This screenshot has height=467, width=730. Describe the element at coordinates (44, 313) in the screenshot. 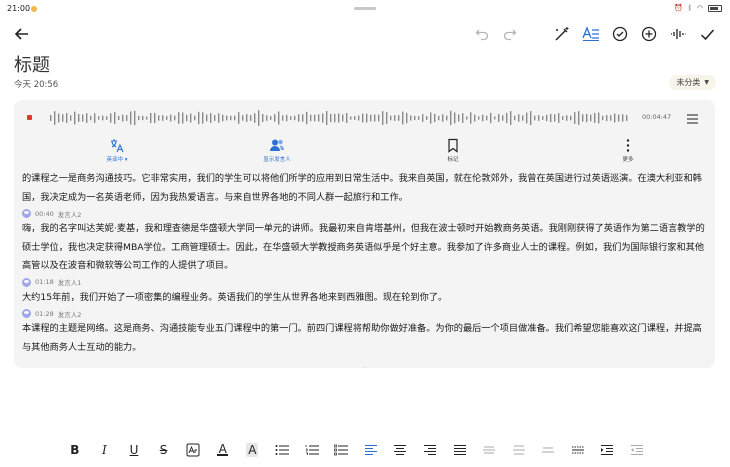

I see `segment-time: 01:28` at that location.